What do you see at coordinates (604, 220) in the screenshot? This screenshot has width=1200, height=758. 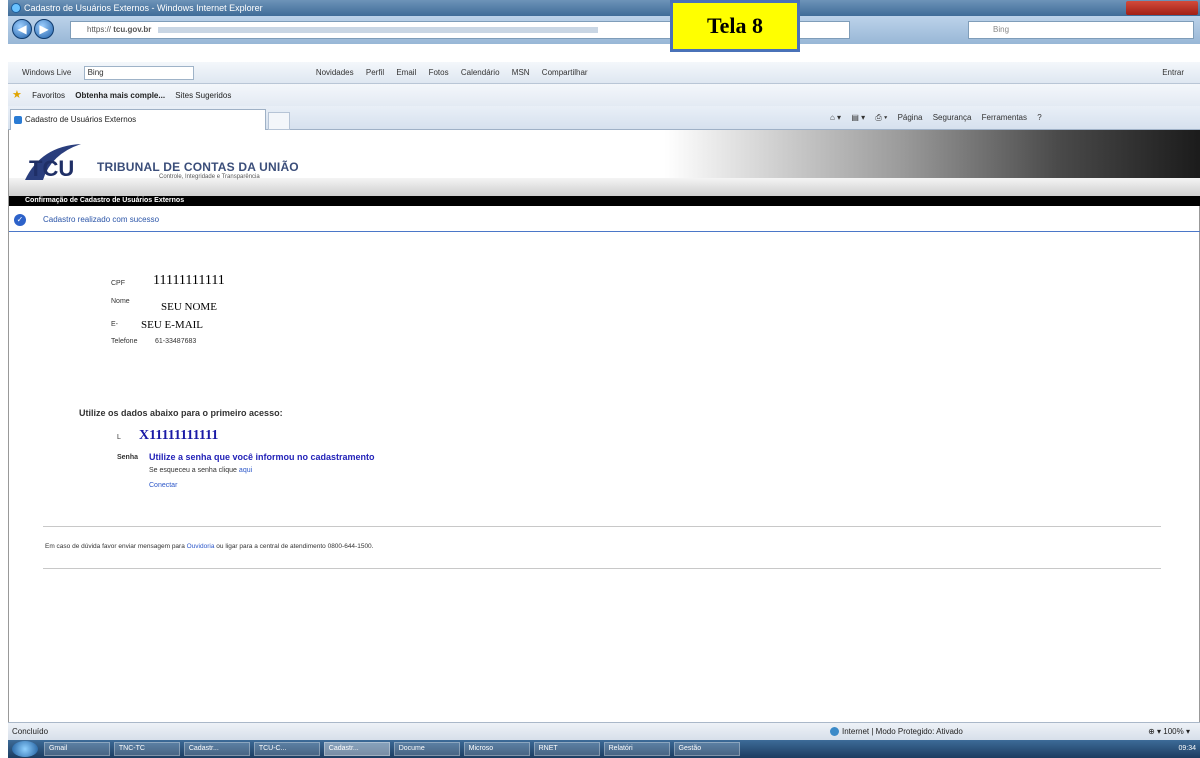 I see `success-message: ✓ Cadastro realizado com sucesso` at bounding box center [604, 220].